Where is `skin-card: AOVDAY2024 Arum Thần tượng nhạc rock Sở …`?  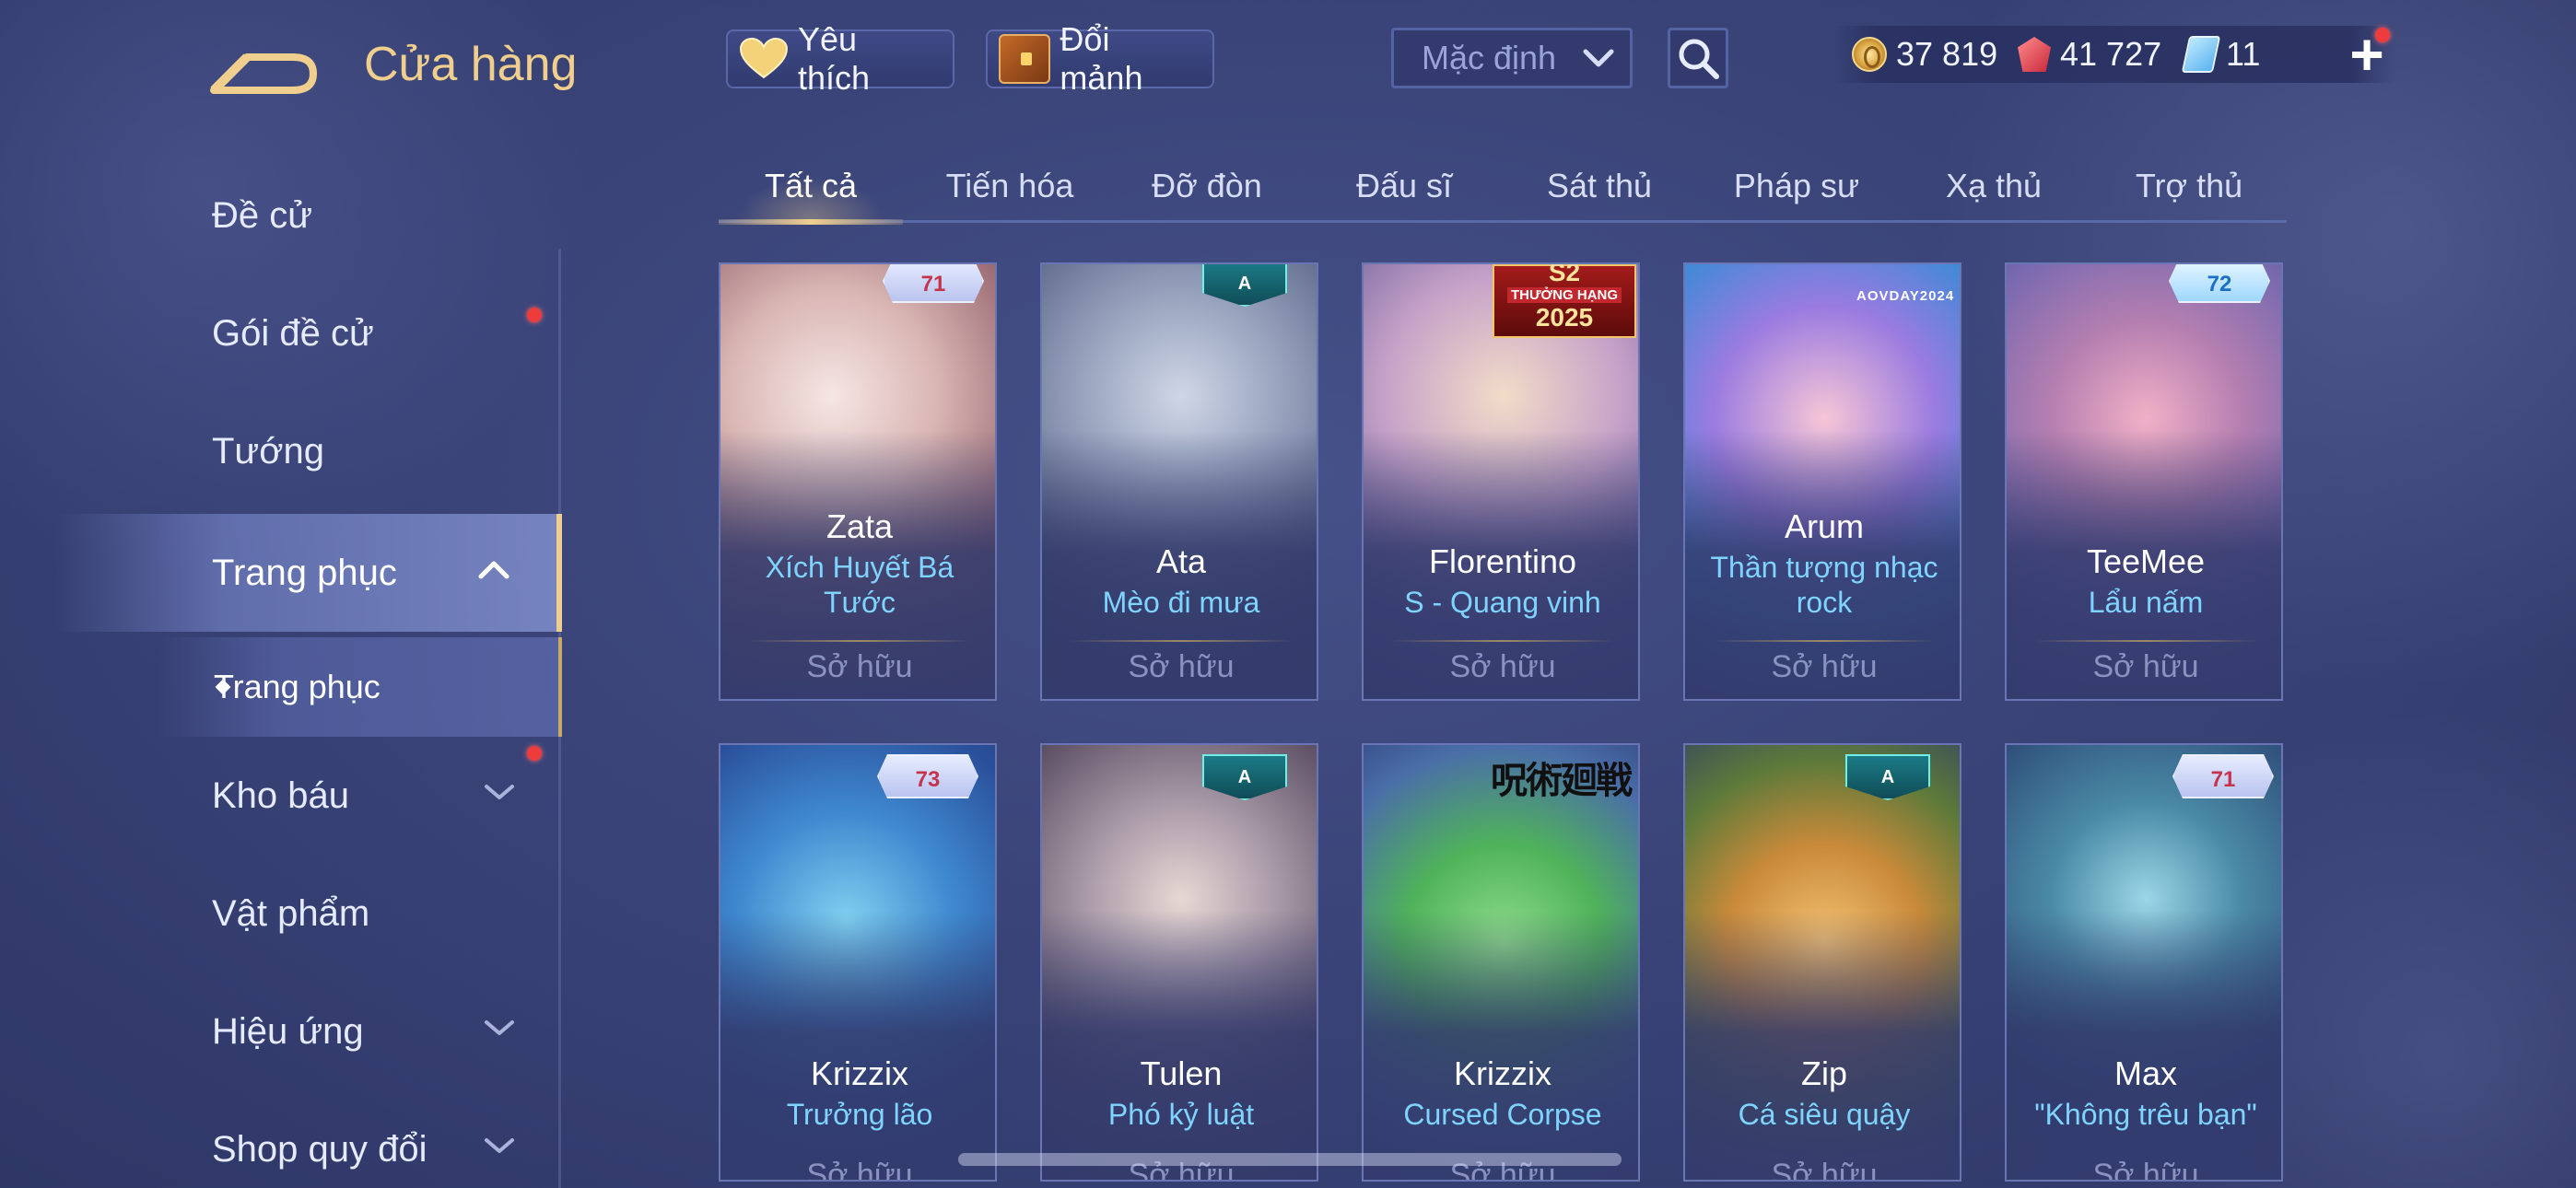
skin-card: AOVDAY2024 Arum Thần tượng nhạc rock Sở … is located at coordinates (1822, 482).